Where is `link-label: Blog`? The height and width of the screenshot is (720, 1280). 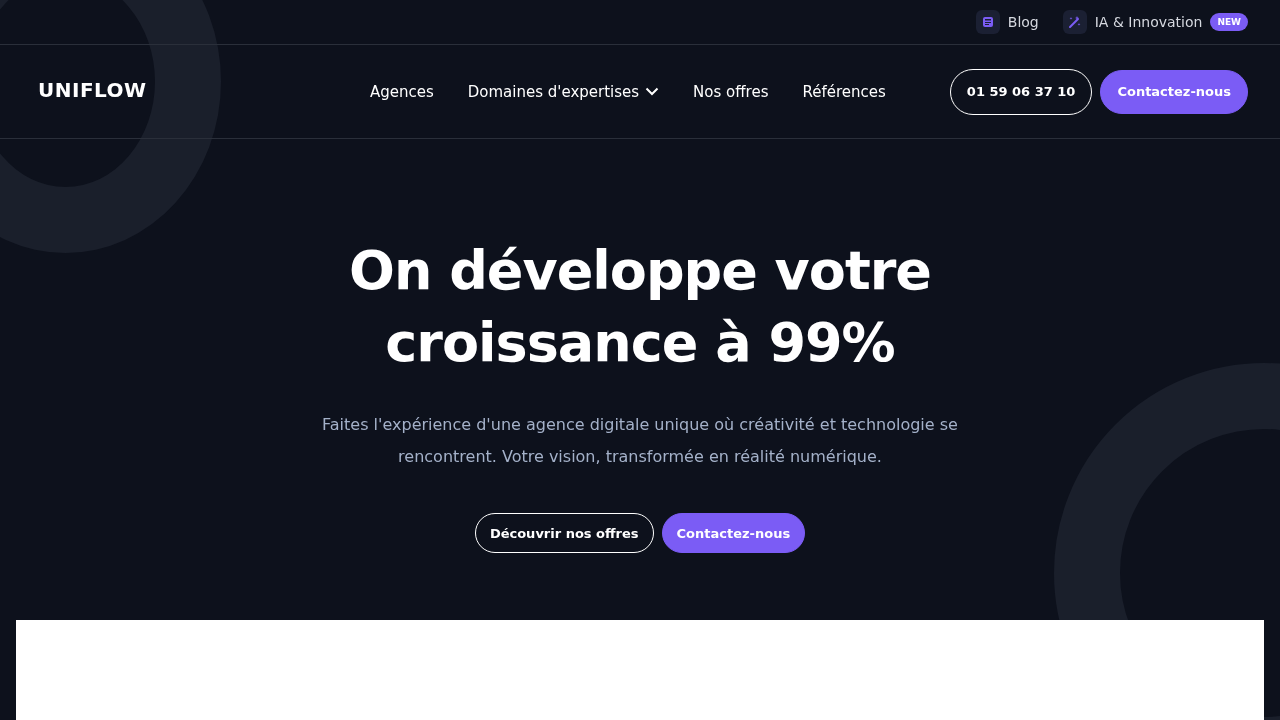
link-label: Blog is located at coordinates (1023, 22).